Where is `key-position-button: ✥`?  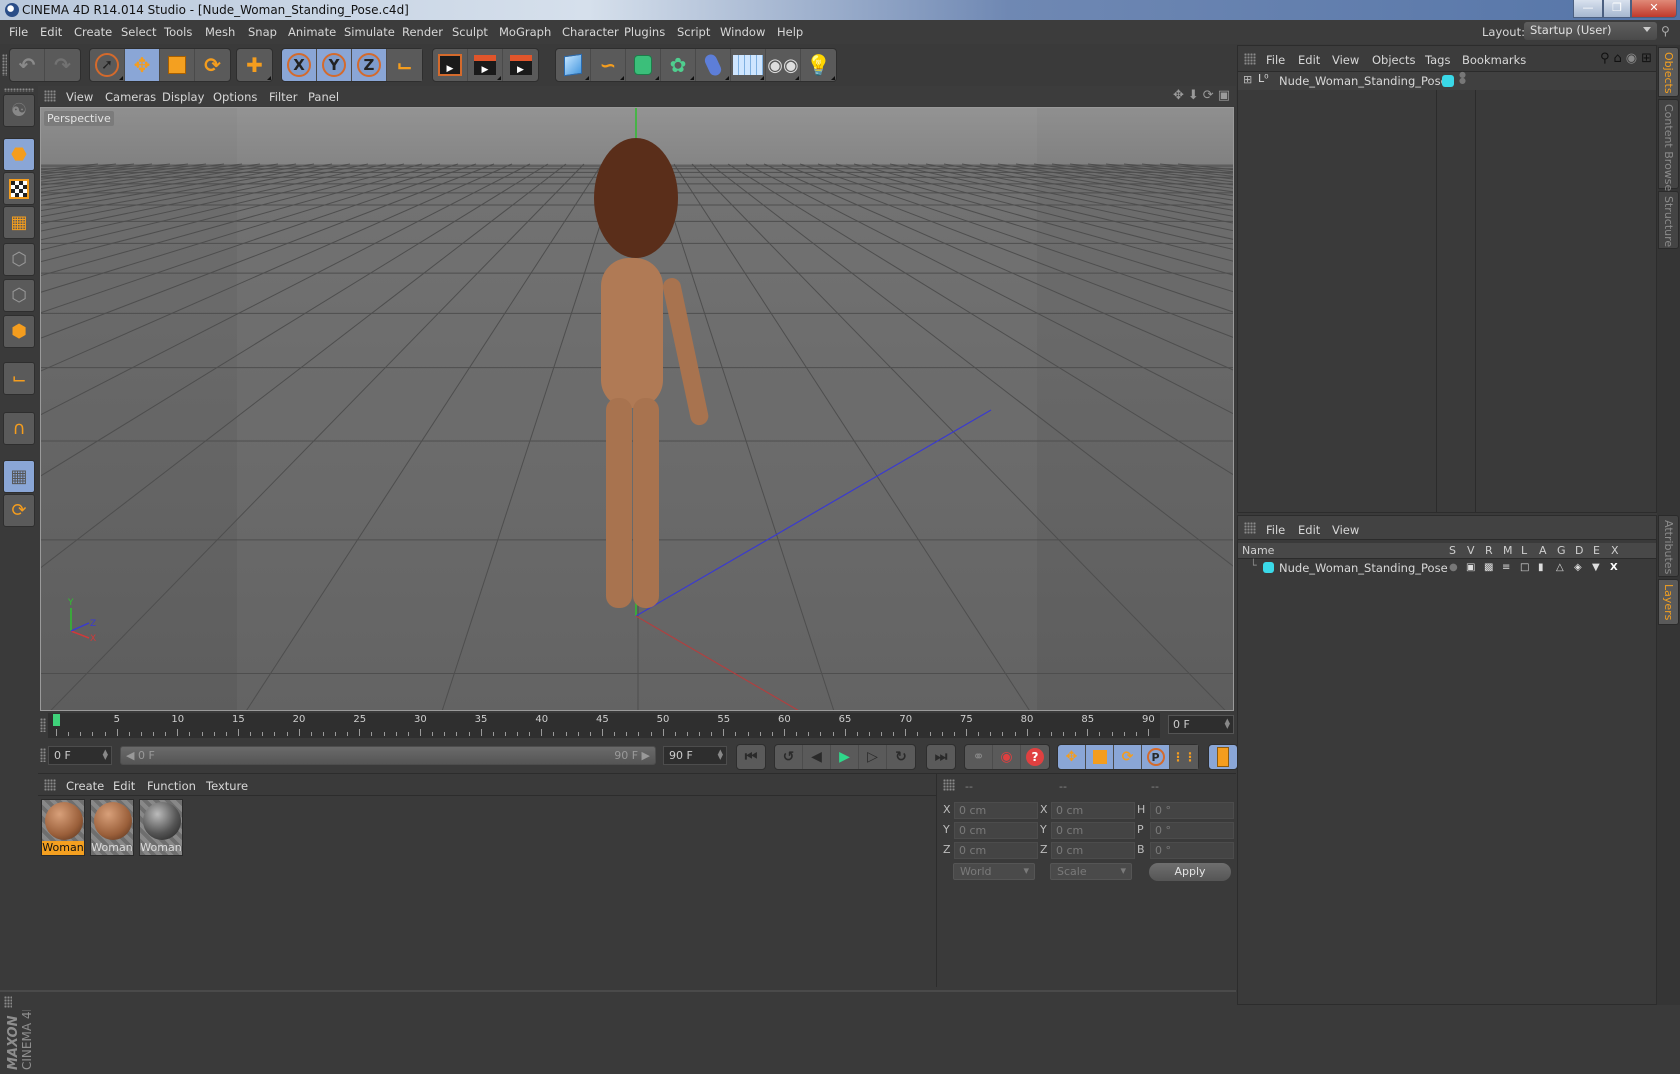
key-position-button: ✥ is located at coordinates (1072, 757).